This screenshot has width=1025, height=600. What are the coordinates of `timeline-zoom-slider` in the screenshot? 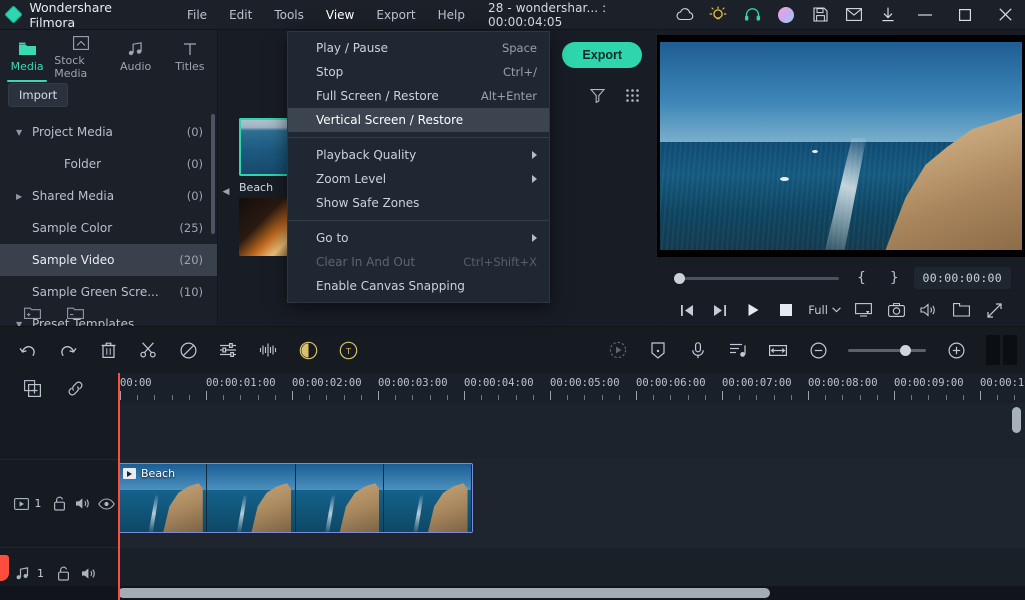 It's located at (887, 350).